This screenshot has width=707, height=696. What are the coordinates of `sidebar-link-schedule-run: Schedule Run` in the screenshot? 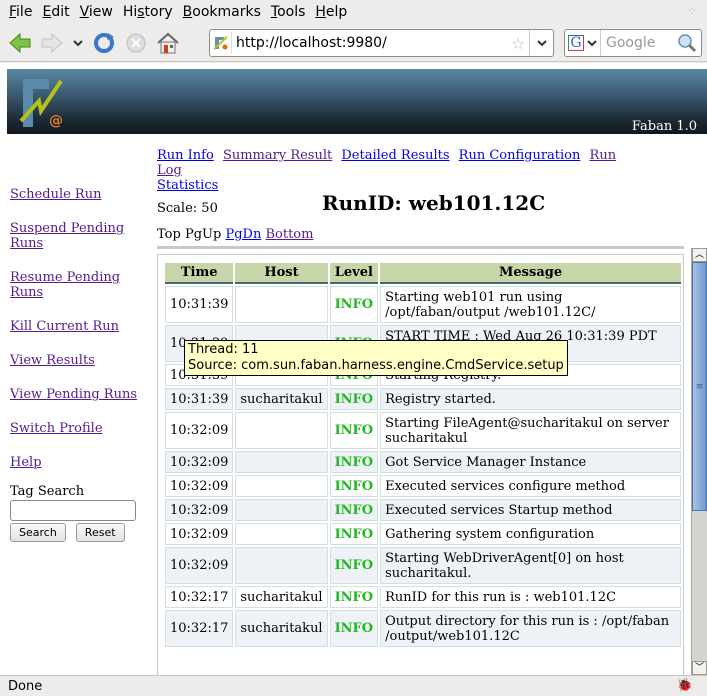 It's located at (80, 194).